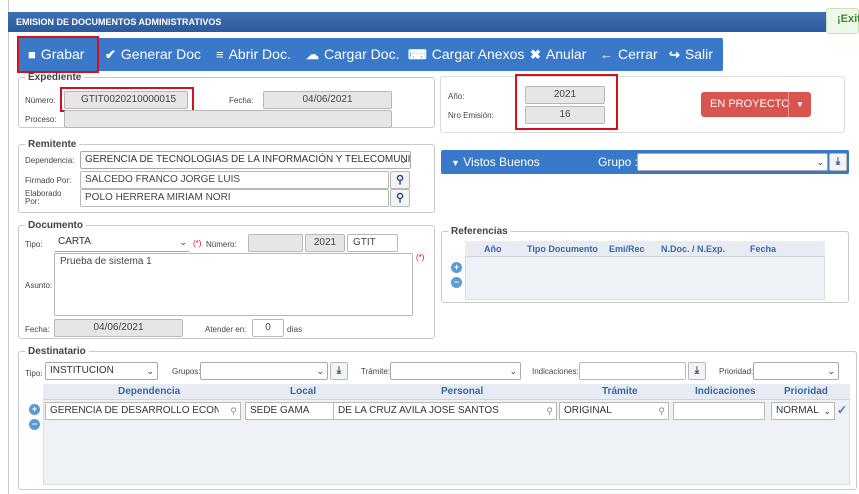 This screenshot has height=494, width=859. What do you see at coordinates (220, 54) in the screenshot?
I see `open-doc-icon: ≡` at bounding box center [220, 54].